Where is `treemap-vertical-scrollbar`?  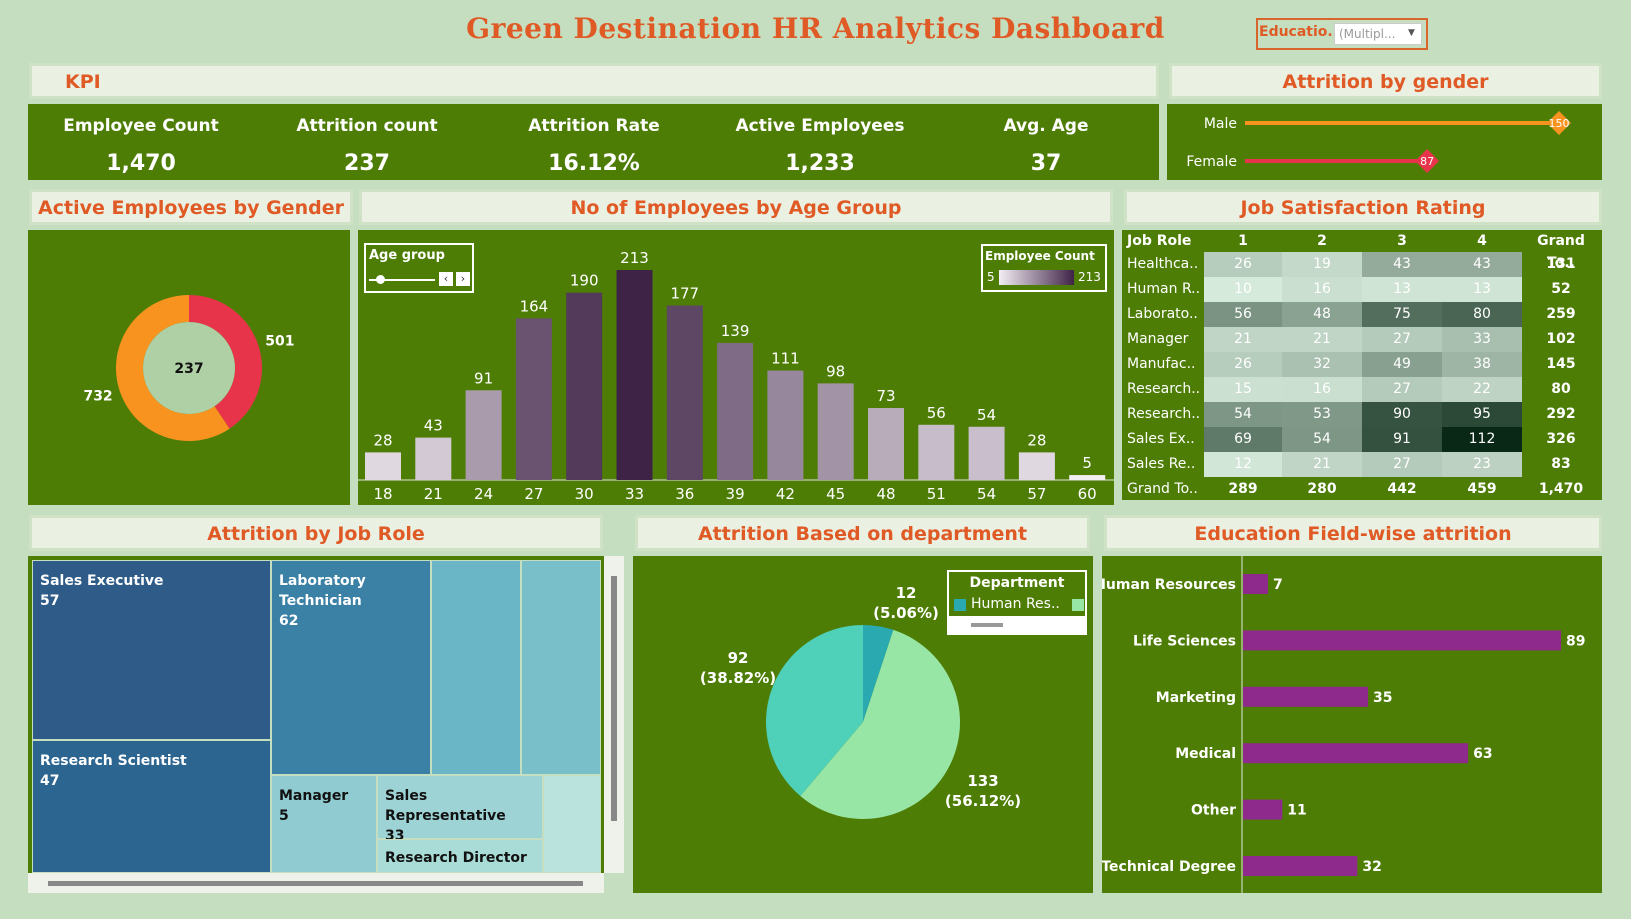
treemap-vertical-scrollbar is located at coordinates (614, 714).